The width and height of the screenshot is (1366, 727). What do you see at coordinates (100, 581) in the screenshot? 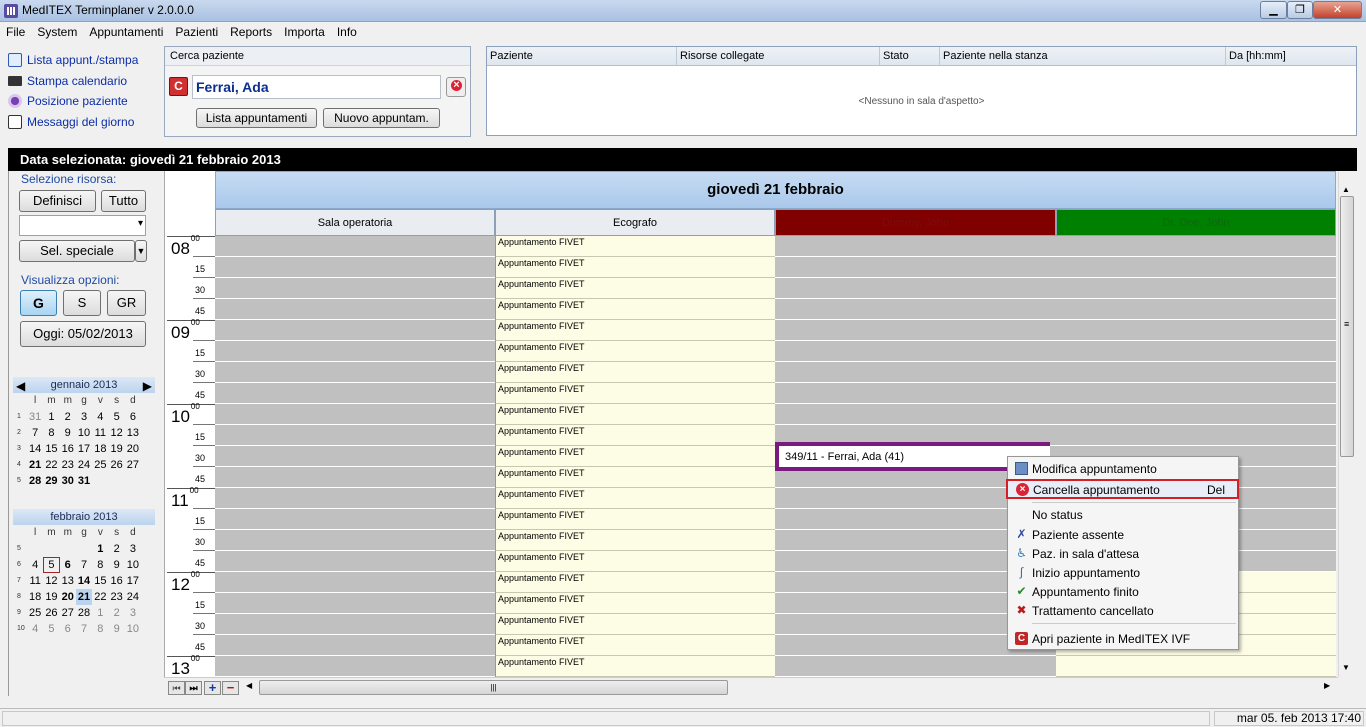
I see `calendar-day: 15` at bounding box center [100, 581].